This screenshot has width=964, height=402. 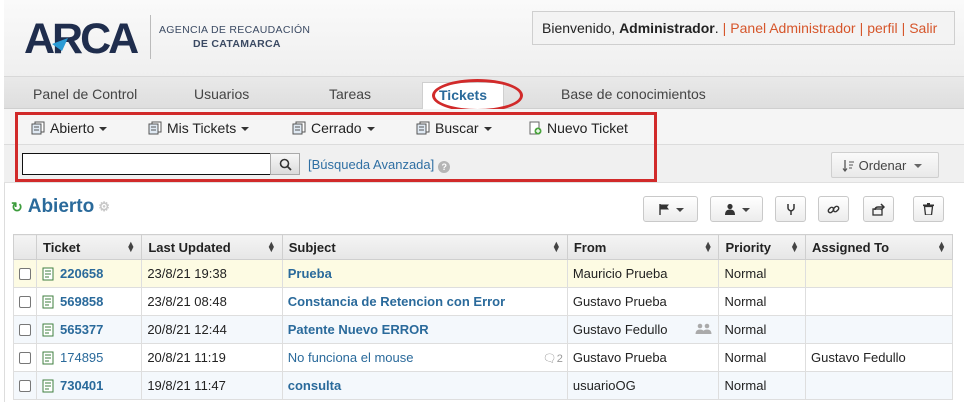 What do you see at coordinates (371, 164) in the screenshot?
I see `advanced-search-label: [Búsqueda Avanzada]` at bounding box center [371, 164].